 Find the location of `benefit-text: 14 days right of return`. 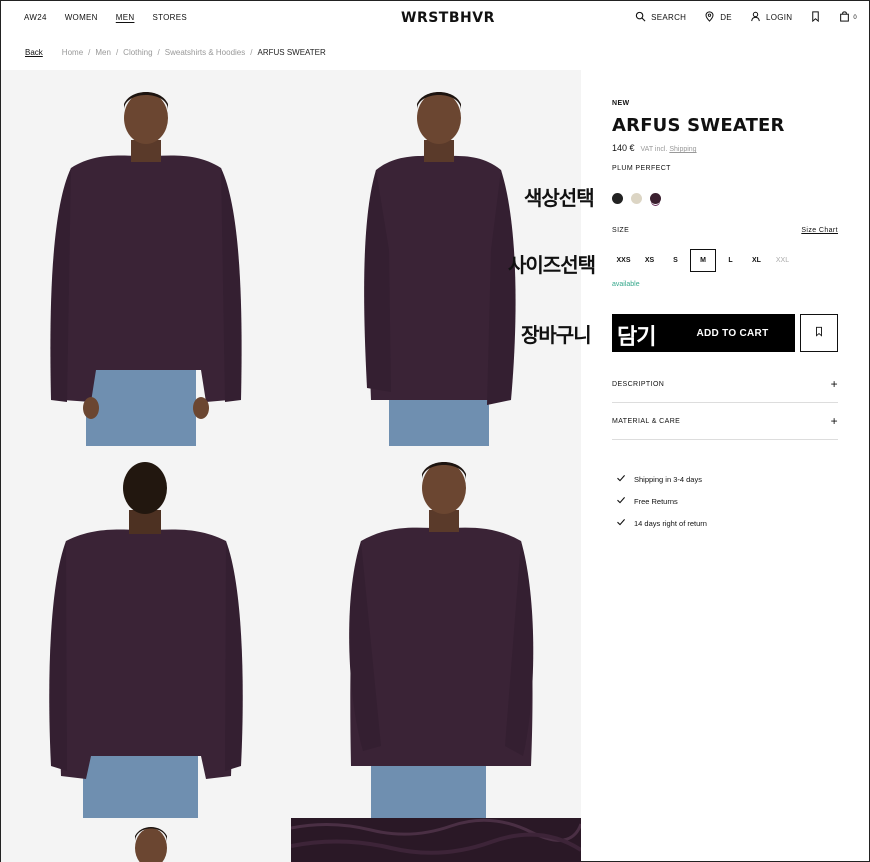

benefit-text: 14 days right of return is located at coordinates (670, 523).